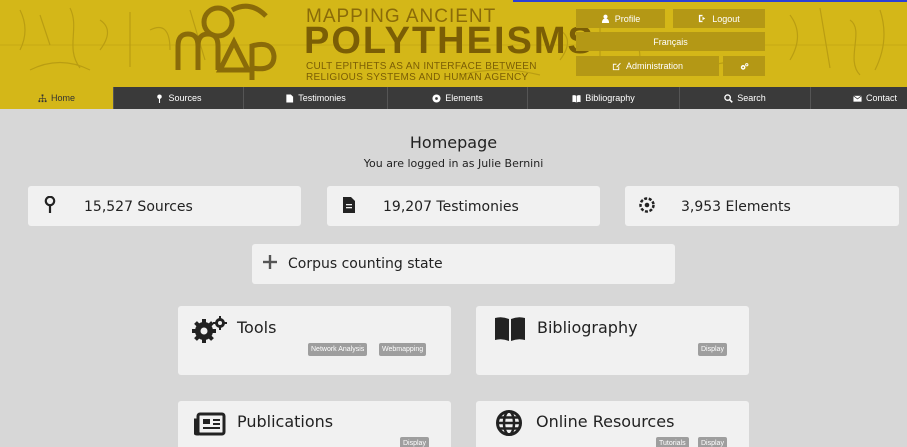 The width and height of the screenshot is (907, 447). What do you see at coordinates (453, 142) in the screenshot?
I see `page-title: Homepage` at bounding box center [453, 142].